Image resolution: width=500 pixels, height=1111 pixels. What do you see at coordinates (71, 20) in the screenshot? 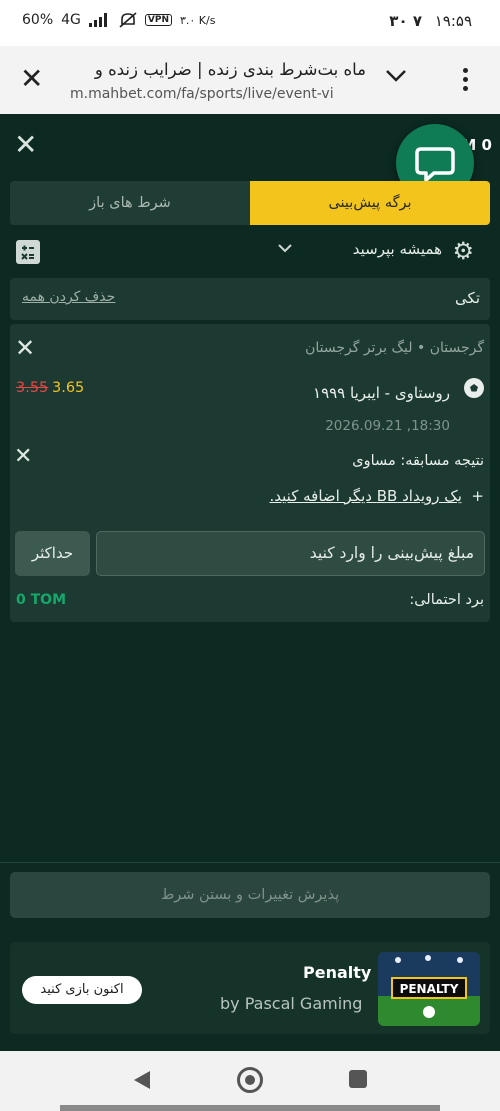
I see `network-indicator: 4G` at bounding box center [71, 20].